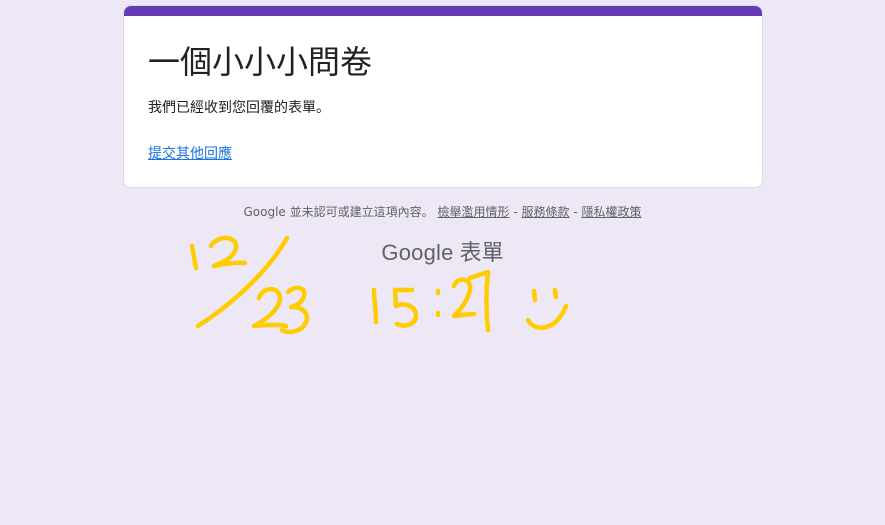  Describe the element at coordinates (417, 252) in the screenshot. I see `brand-google: Google` at that location.